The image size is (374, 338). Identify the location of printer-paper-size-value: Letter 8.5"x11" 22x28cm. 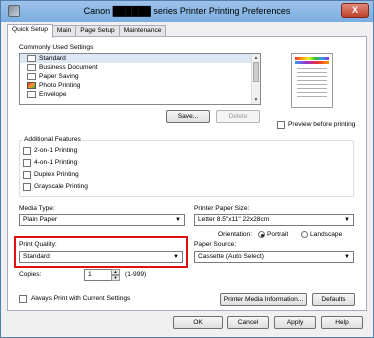
(234, 219).